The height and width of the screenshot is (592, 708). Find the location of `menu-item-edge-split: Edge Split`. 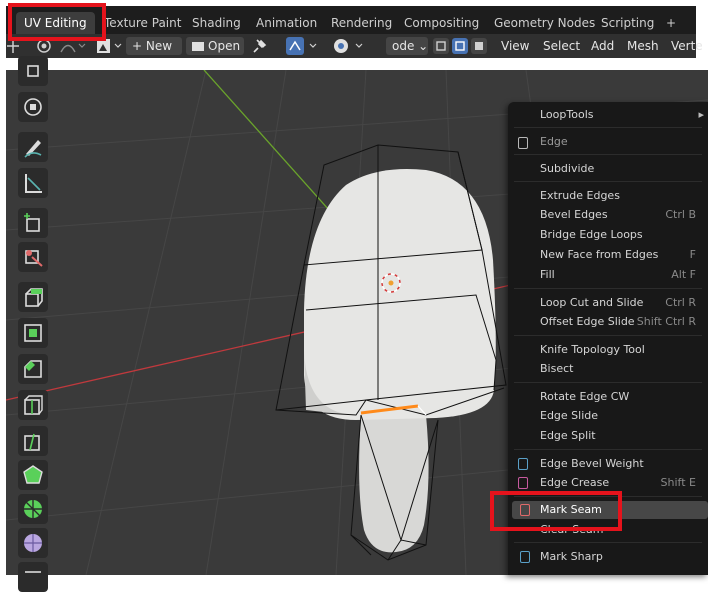

menu-item-edge-split: Edge Split is located at coordinates (568, 435).